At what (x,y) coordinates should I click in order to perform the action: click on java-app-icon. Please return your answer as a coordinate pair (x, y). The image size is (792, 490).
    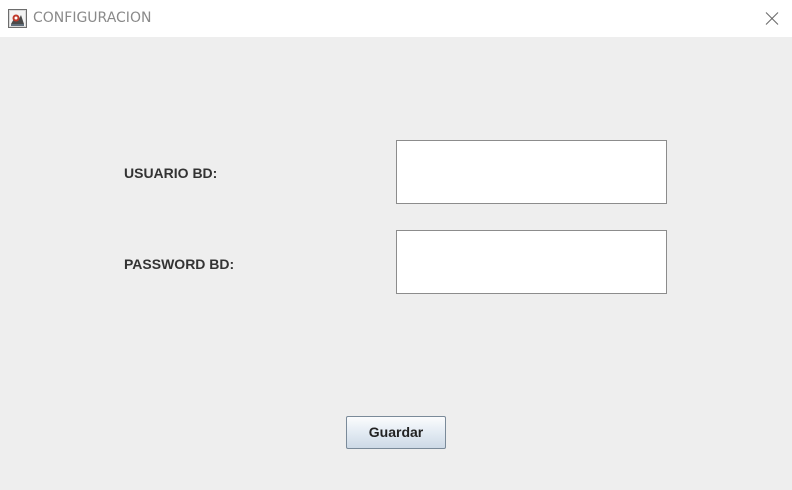
    Looking at the image, I should click on (17, 18).